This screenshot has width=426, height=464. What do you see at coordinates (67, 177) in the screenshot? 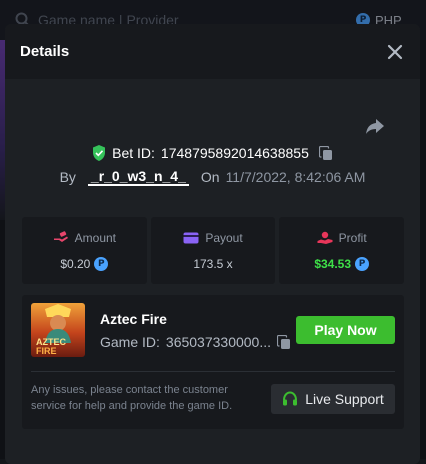
I see `by-label: By` at bounding box center [67, 177].